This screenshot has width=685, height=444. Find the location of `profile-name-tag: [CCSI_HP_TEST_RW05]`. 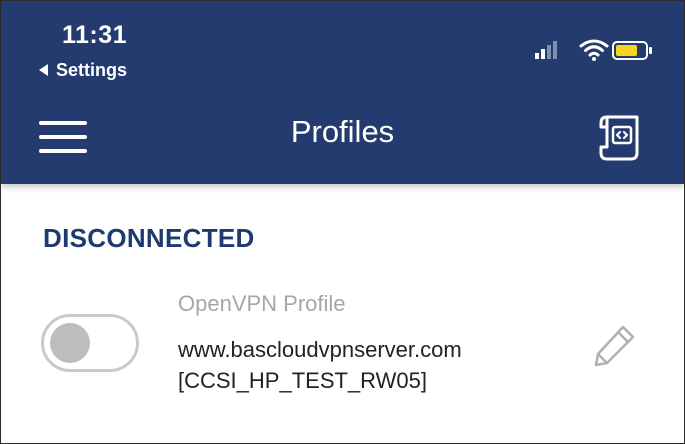

profile-name-tag: [CCSI_HP_TEST_RW05] is located at coordinates (303, 380).